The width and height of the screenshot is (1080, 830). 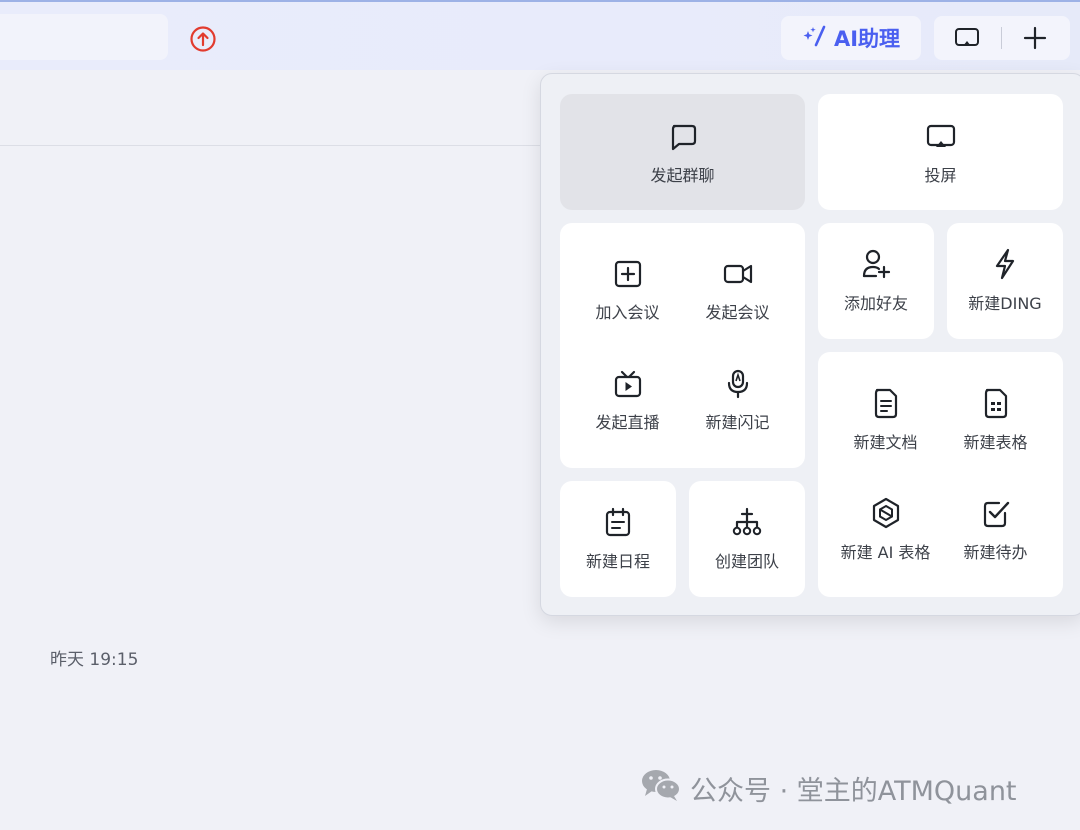 What do you see at coordinates (540, 35) in the screenshot?
I see `top-toolbar: AI助理` at bounding box center [540, 35].